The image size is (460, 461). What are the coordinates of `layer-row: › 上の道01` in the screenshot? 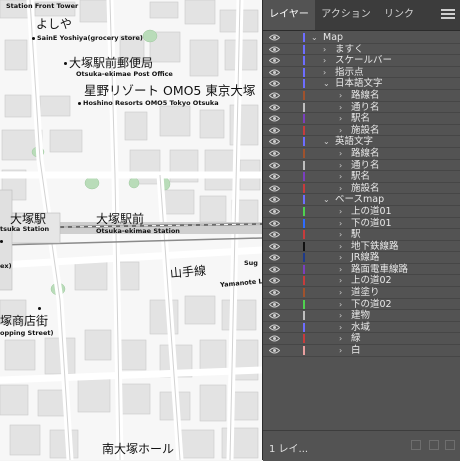 It's located at (361, 212).